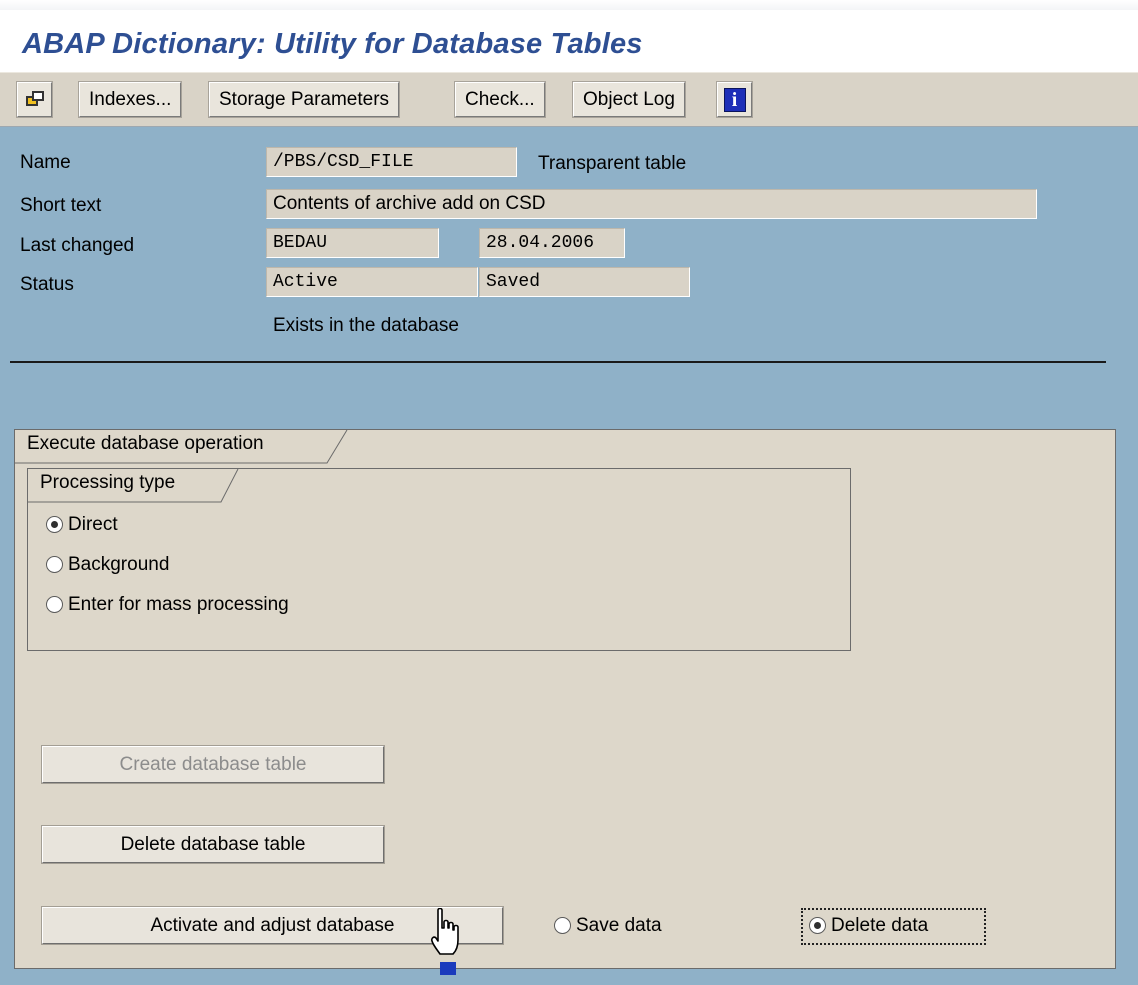  Describe the element at coordinates (77, 245) in the screenshot. I see `last-changed-label: Last changed` at that location.